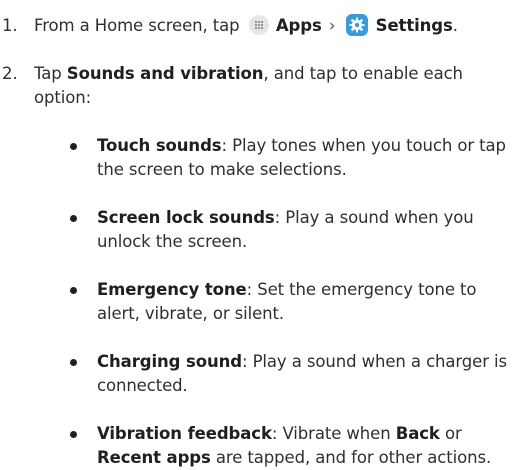 Image resolution: width=523 pixels, height=470 pixels. I want to click on option-description: : Vibrate when, so click(331, 433).